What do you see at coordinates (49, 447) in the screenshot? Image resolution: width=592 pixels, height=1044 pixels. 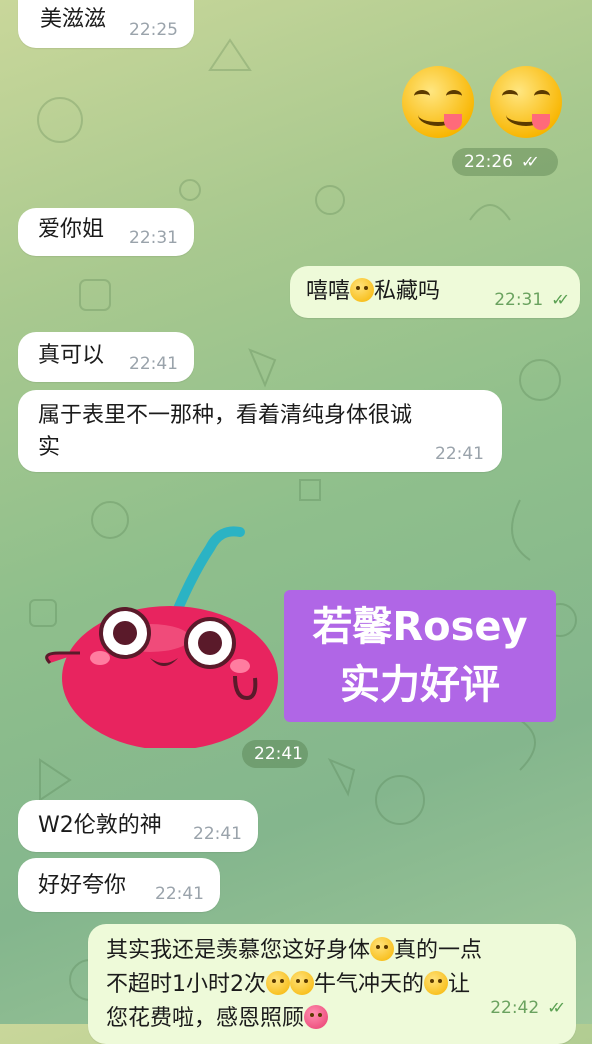 I see `message-text: 实` at bounding box center [49, 447].